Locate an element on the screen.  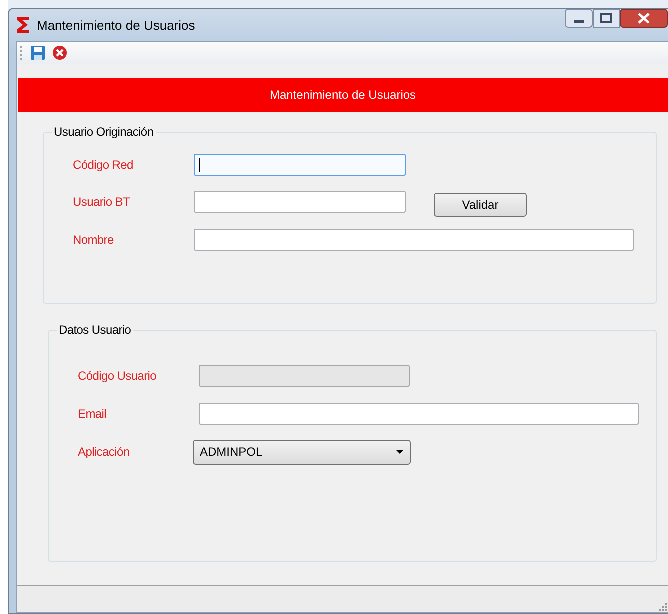
field-label: Usuario BT is located at coordinates (101, 202).